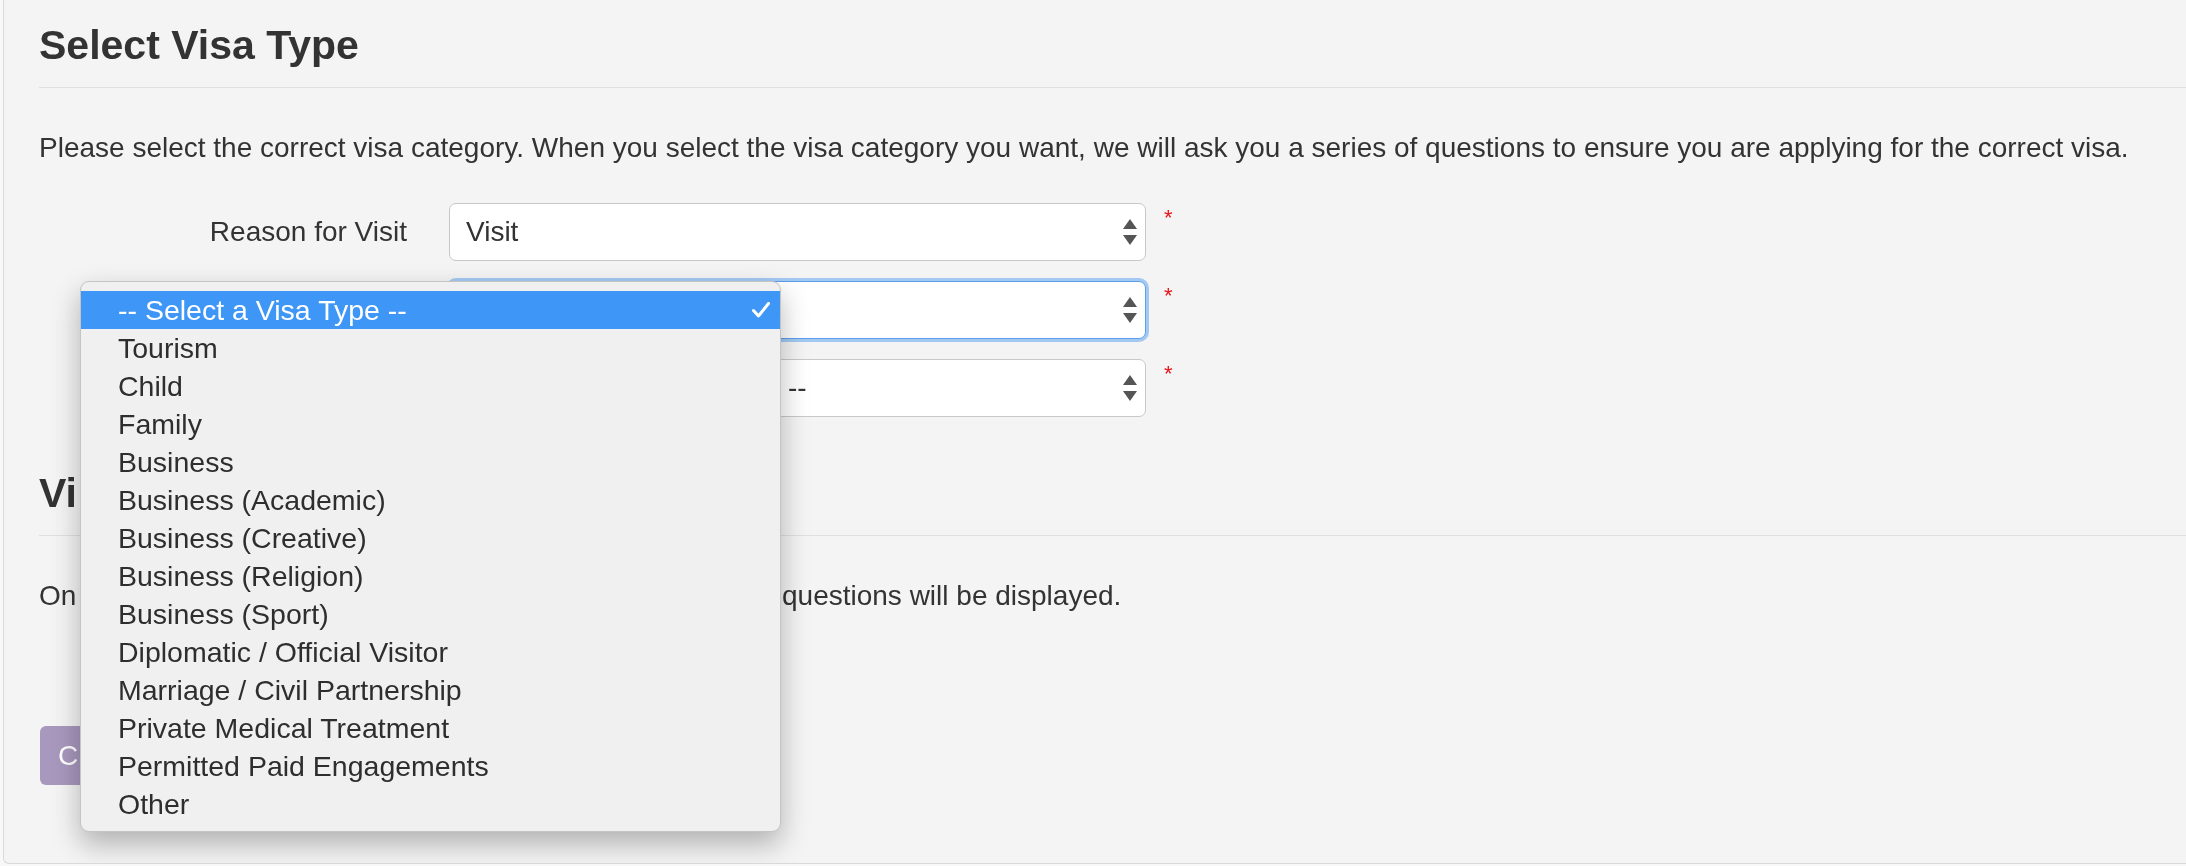 The image size is (2186, 866). What do you see at coordinates (430, 538) in the screenshot?
I see `menu-option: Business (Creative)` at bounding box center [430, 538].